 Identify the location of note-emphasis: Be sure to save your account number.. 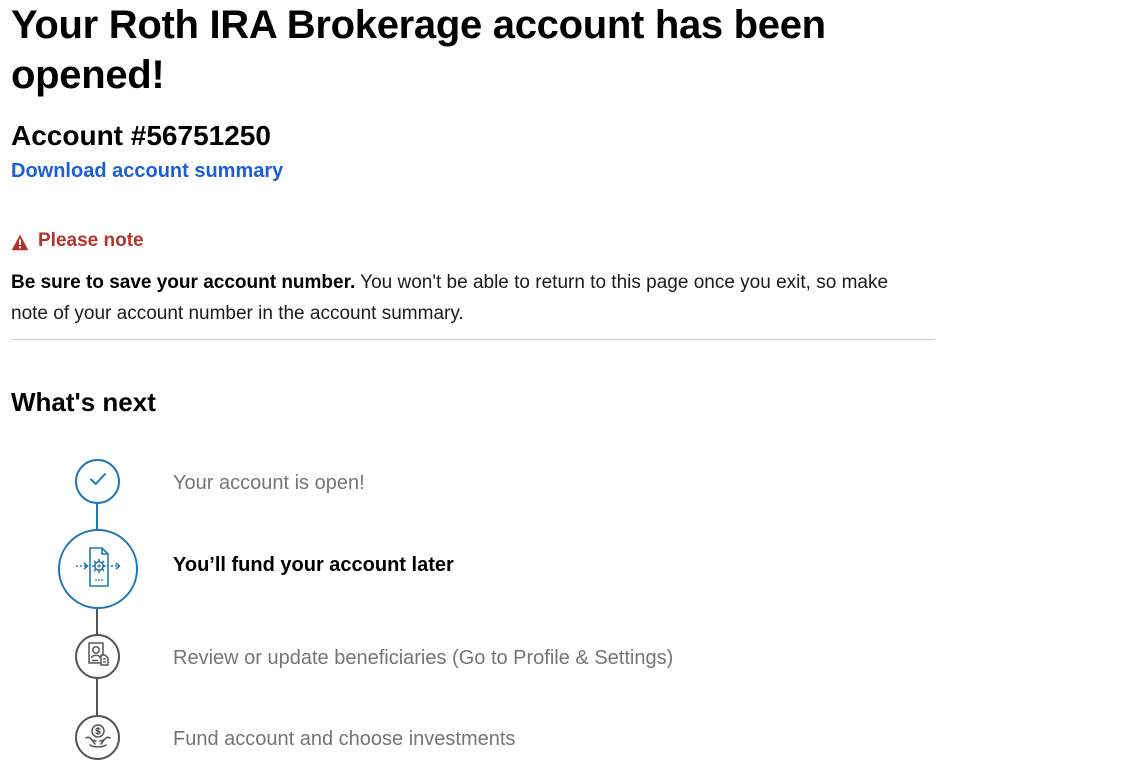
(183, 282).